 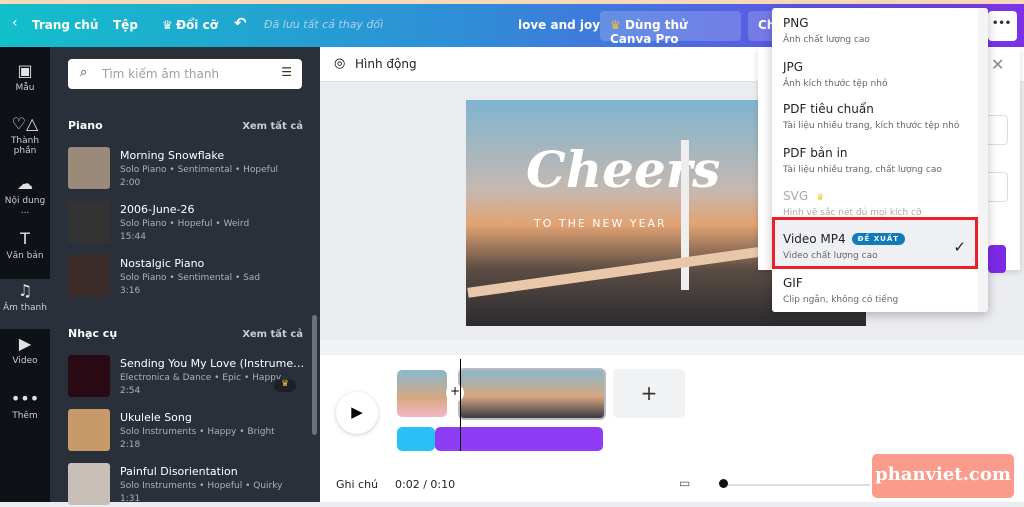 I want to click on option-name: Video MP4, so click(x=814, y=239).